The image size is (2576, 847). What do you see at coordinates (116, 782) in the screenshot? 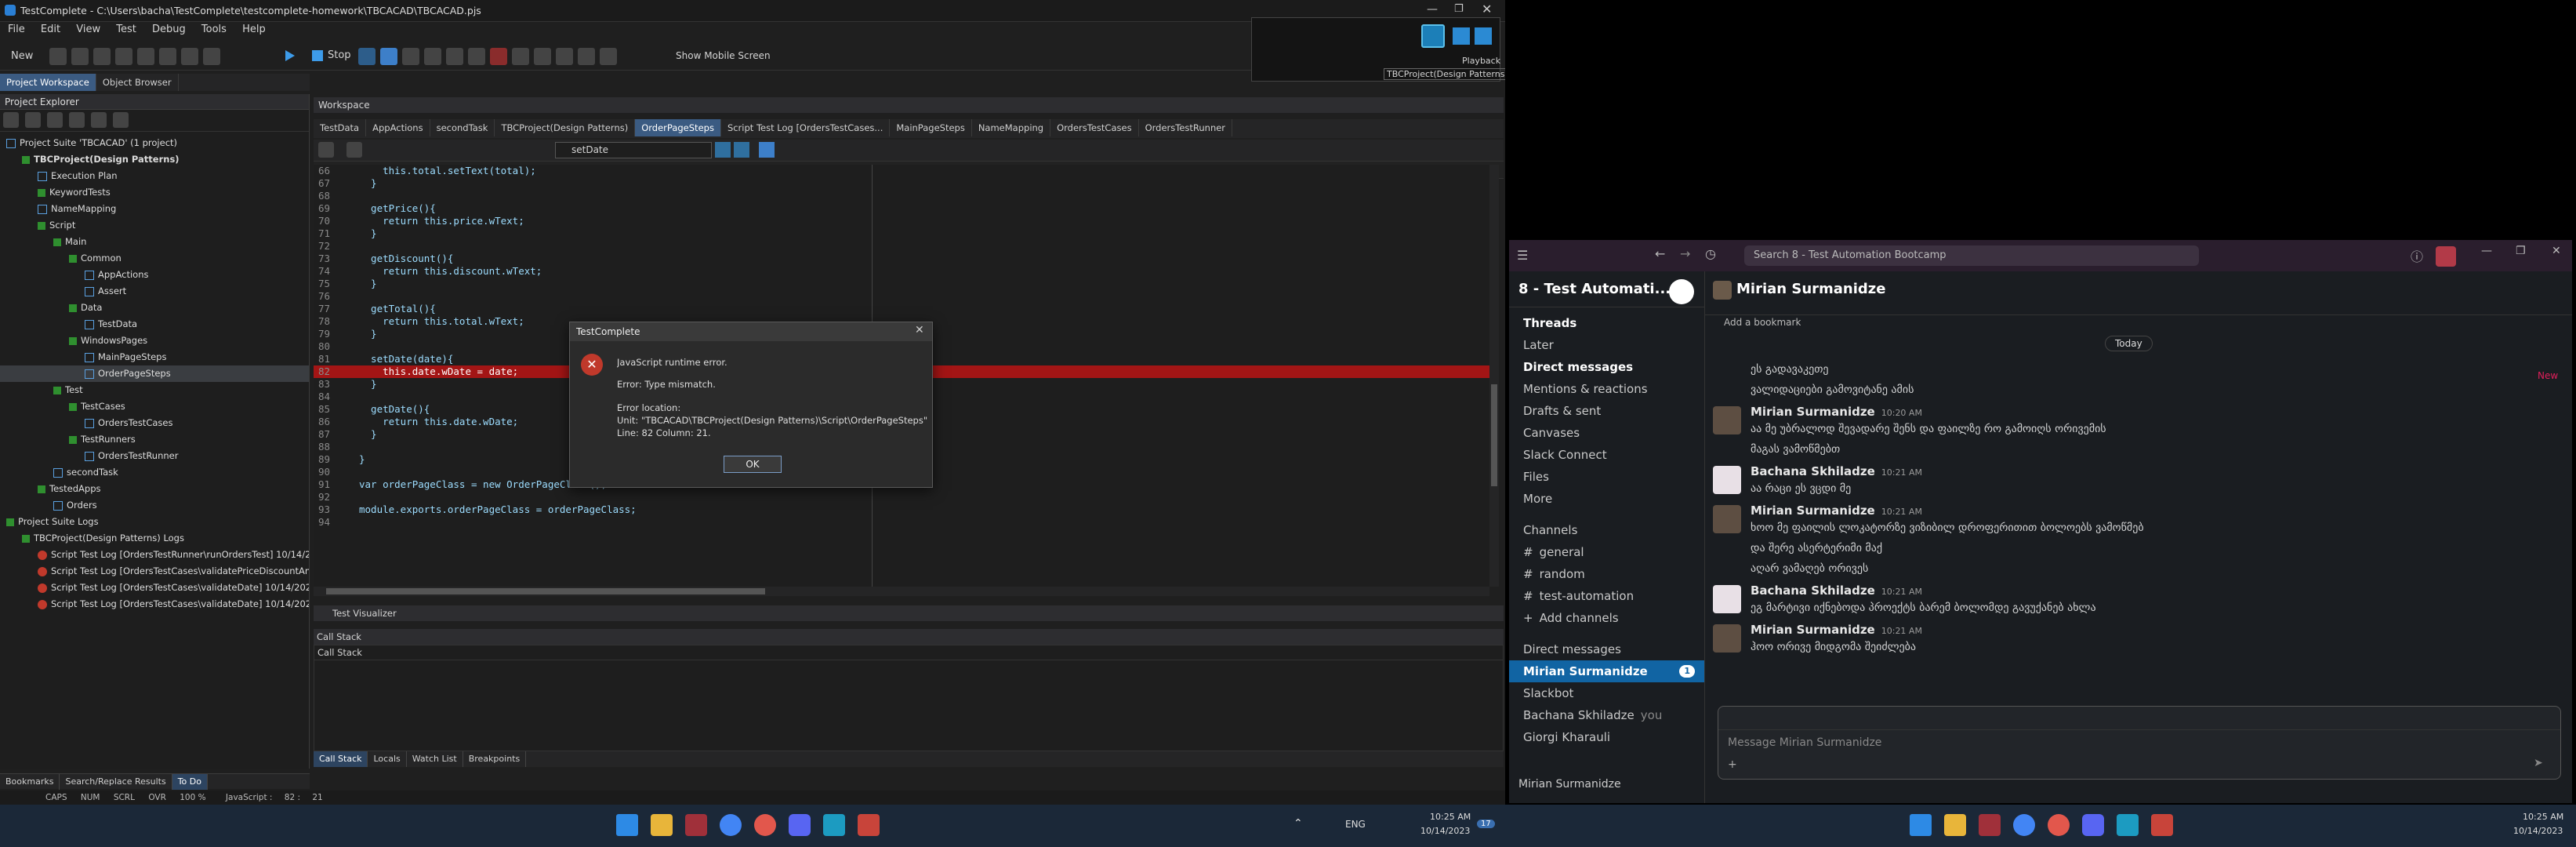
I see `tab-search-replace: Search/Replace Results` at bounding box center [116, 782].